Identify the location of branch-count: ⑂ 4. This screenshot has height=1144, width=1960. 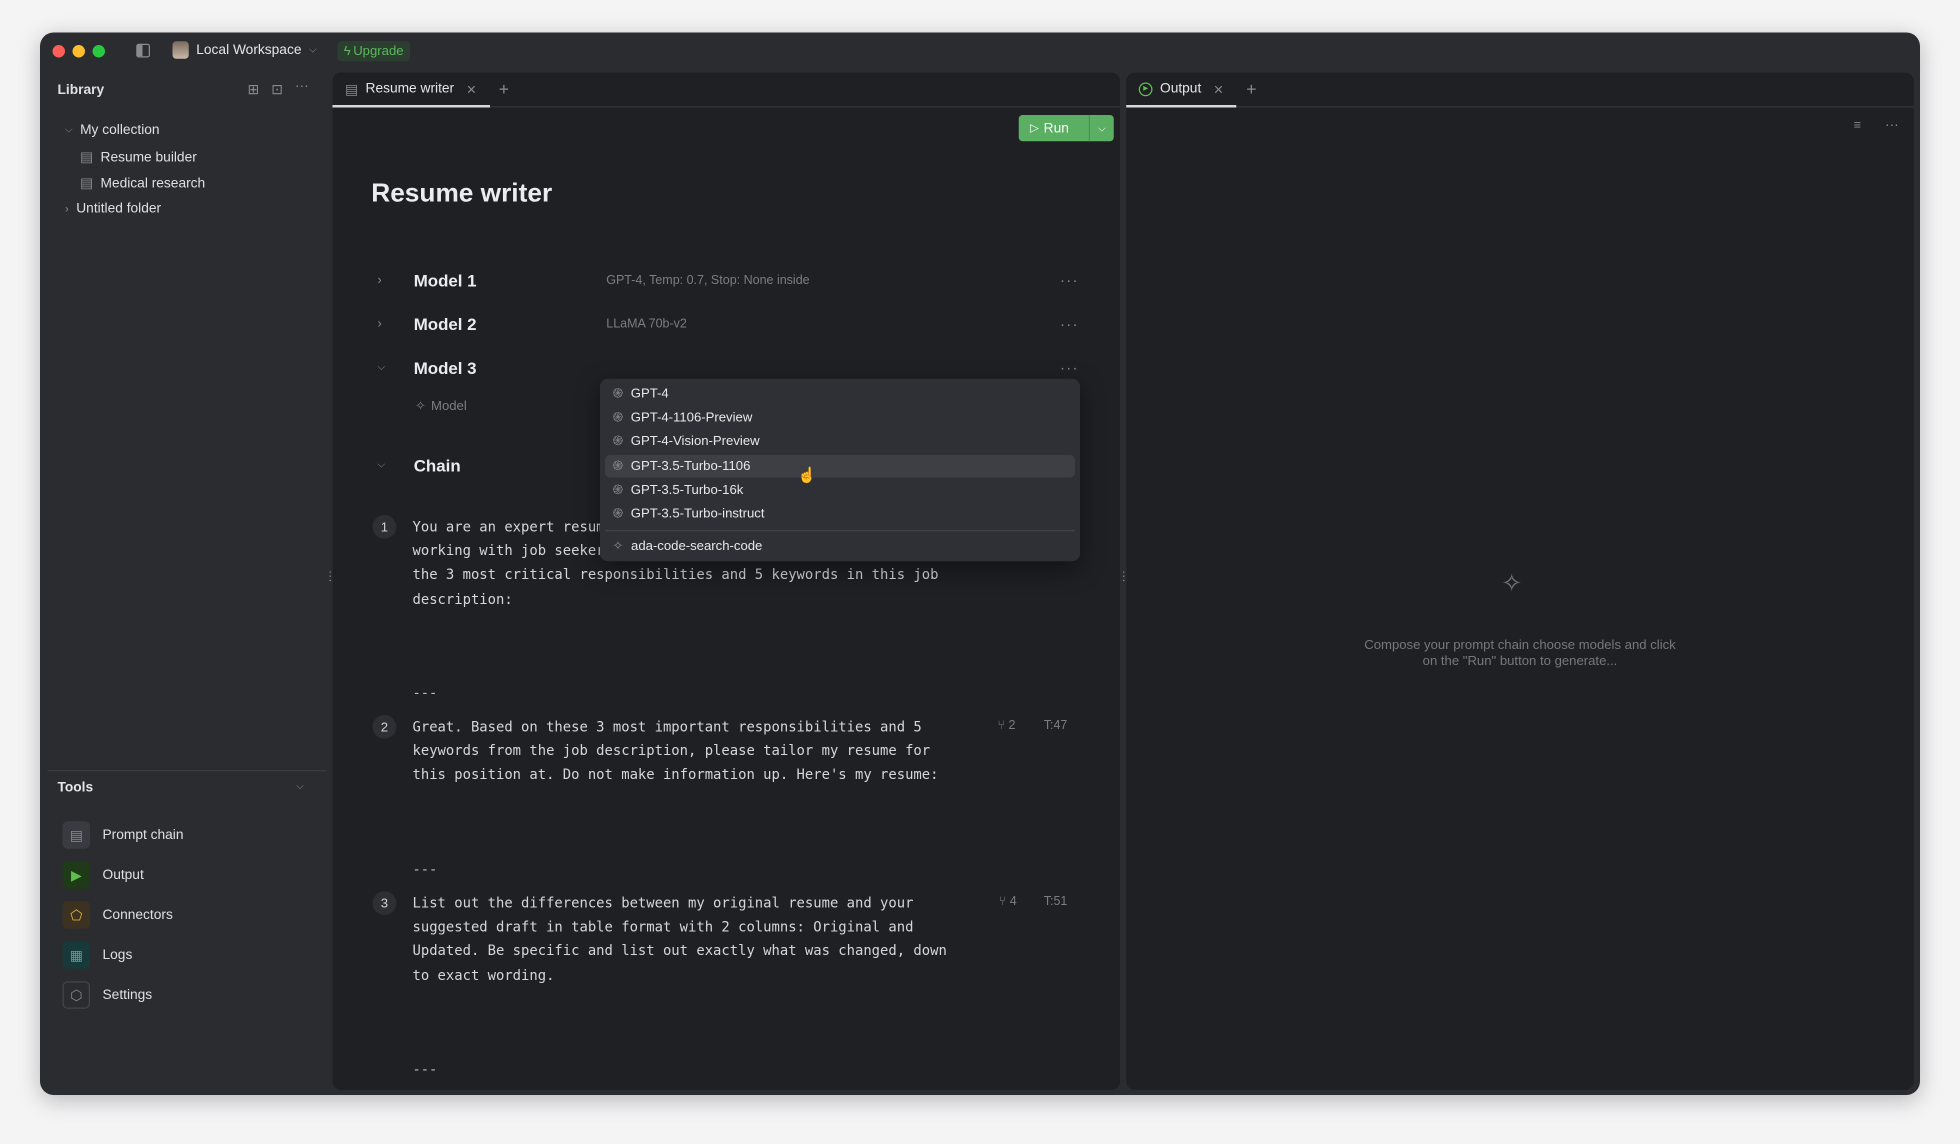
(1008, 902).